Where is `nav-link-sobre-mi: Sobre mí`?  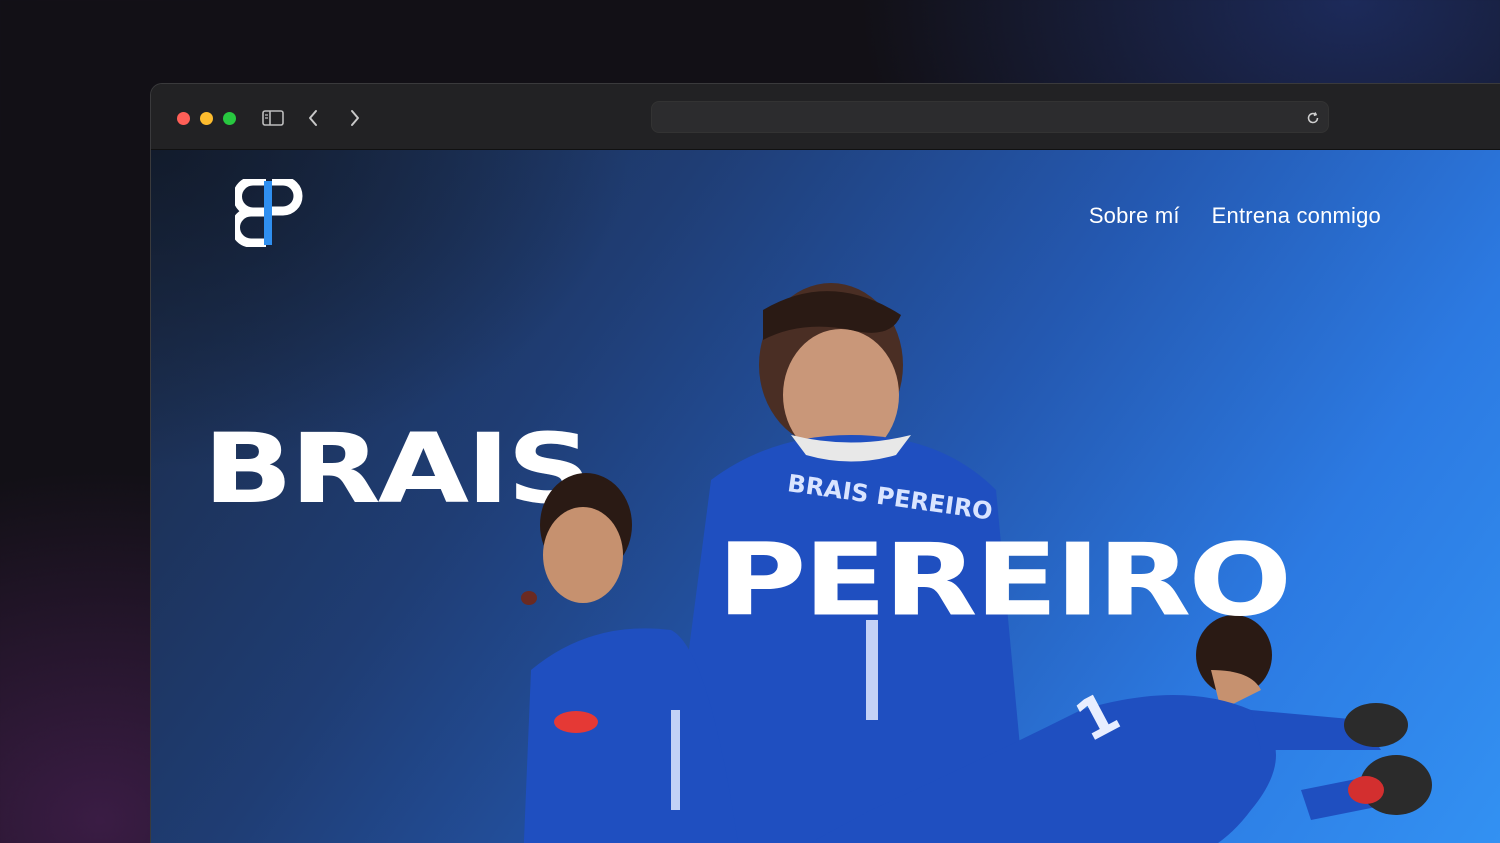
nav-link-sobre-mi: Sobre mí is located at coordinates (1134, 216).